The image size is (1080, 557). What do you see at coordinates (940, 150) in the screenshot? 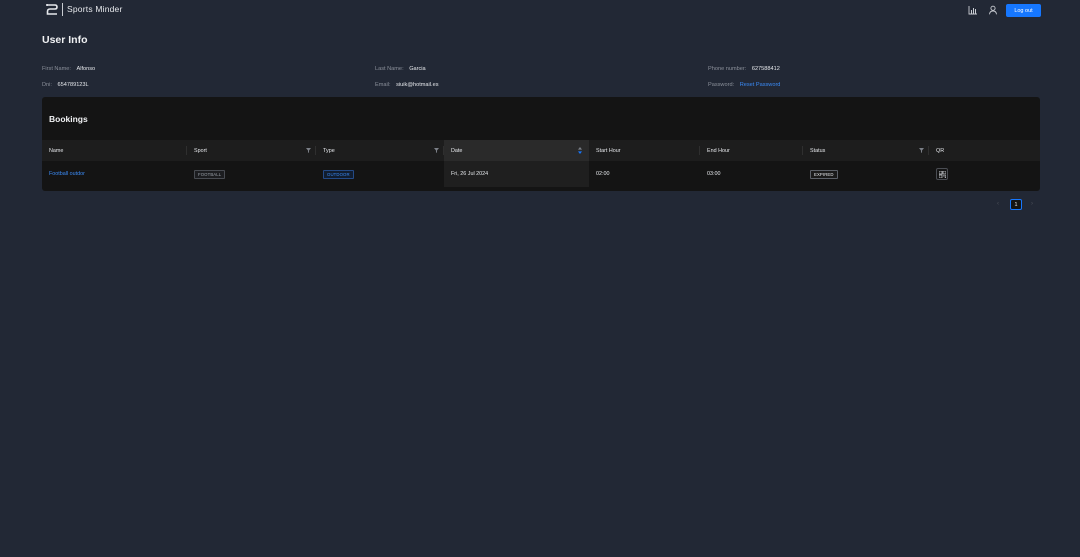
I see `column-header-qr: QR` at bounding box center [940, 150].